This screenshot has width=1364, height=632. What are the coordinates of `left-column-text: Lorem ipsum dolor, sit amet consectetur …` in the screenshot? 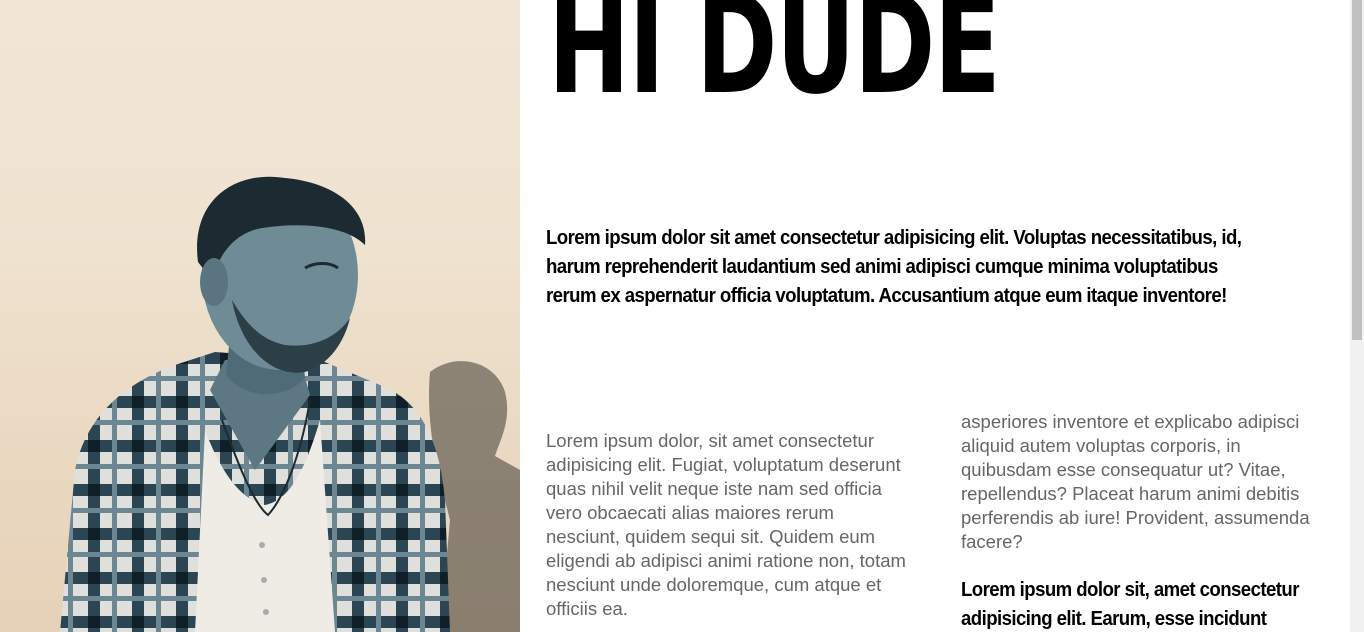 It's located at (726, 524).